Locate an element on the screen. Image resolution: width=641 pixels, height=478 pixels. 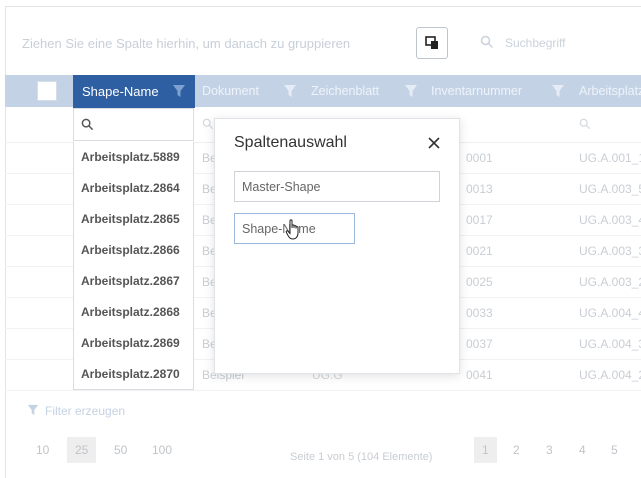
cell-arbeitsplatz: UG.A.001_1 is located at coordinates (610, 158).